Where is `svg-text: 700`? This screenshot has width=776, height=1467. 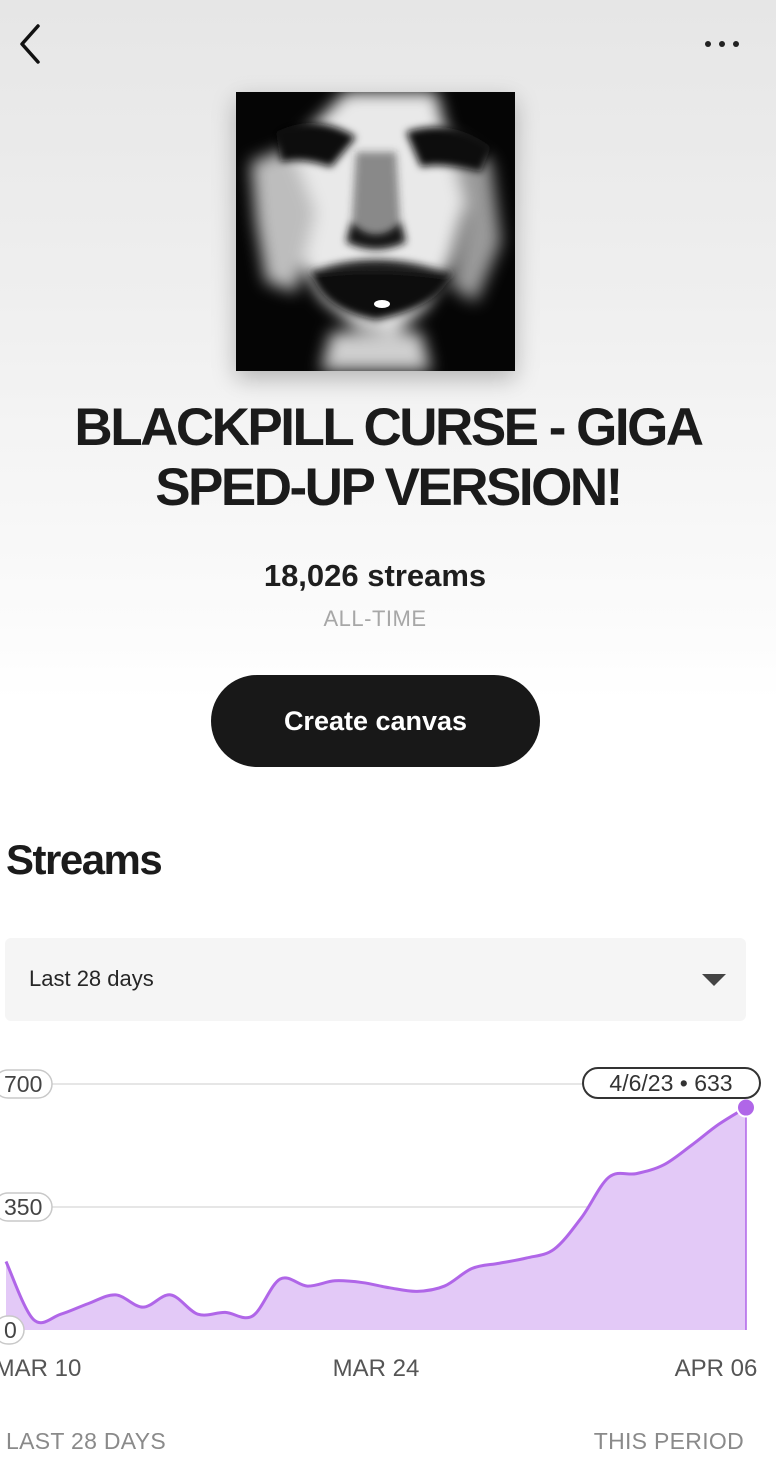
svg-text: 700 is located at coordinates (23, 1084).